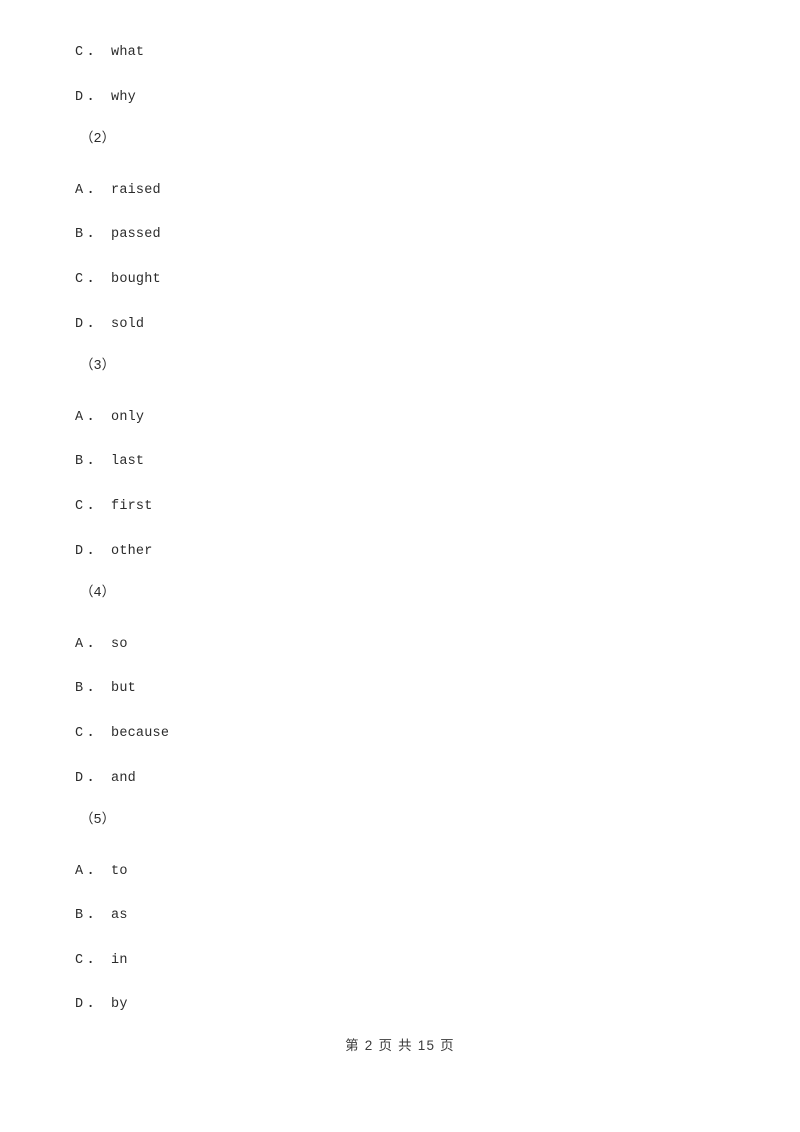 This screenshot has height=1132, width=800. I want to click on answer-option: B ． but, so click(395, 704).